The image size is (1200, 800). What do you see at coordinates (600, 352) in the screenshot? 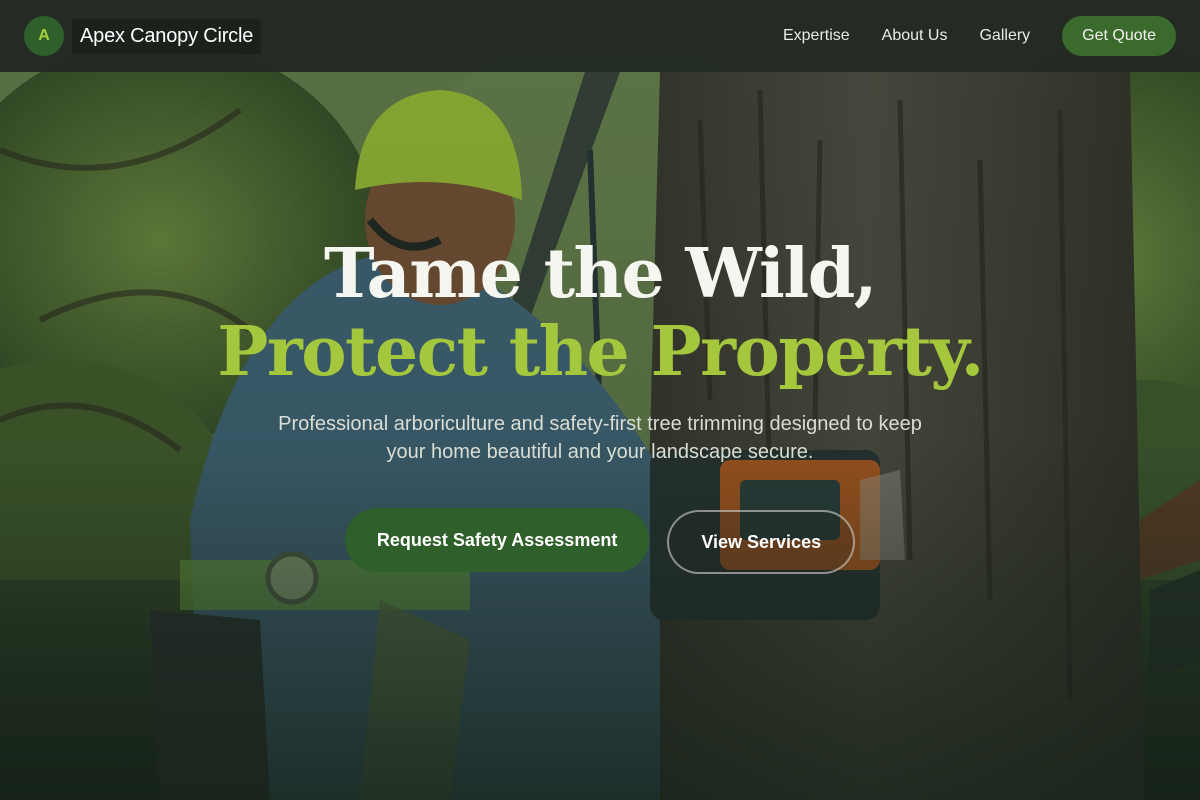
I see `headline-line-2: Protect the Property.` at bounding box center [600, 352].